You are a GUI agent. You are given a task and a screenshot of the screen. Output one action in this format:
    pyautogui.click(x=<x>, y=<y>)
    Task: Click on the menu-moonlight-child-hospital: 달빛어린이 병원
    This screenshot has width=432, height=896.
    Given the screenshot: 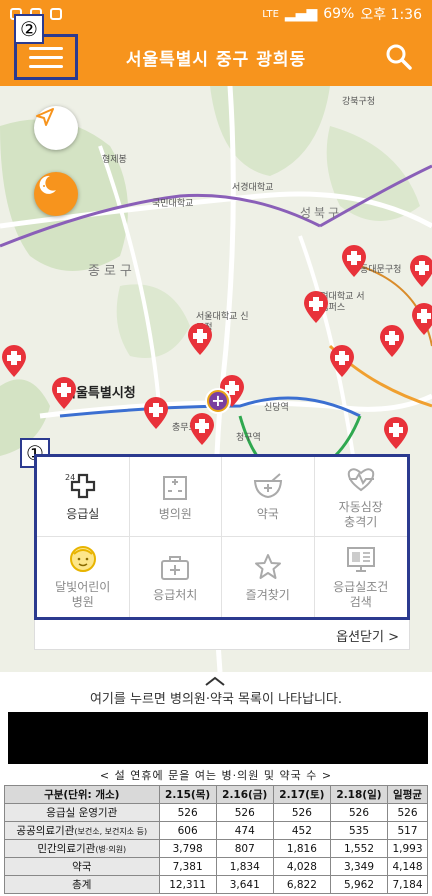 What is the action you would take?
    pyautogui.click(x=83, y=577)
    